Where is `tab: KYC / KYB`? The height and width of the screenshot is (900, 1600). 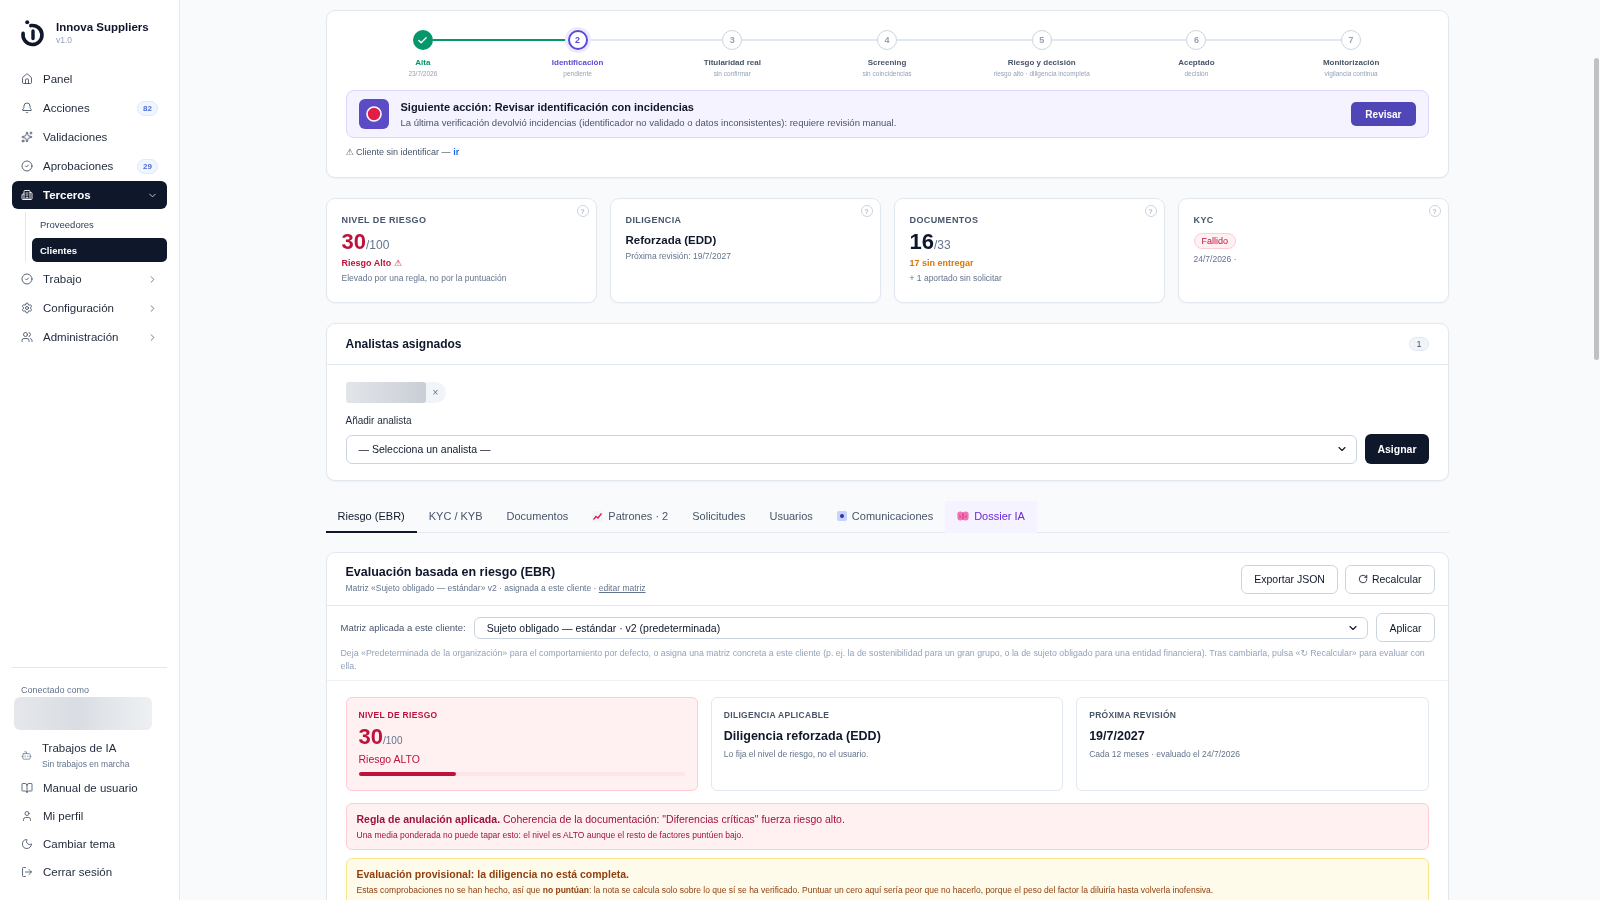
tab: KYC / KYB is located at coordinates (455, 517).